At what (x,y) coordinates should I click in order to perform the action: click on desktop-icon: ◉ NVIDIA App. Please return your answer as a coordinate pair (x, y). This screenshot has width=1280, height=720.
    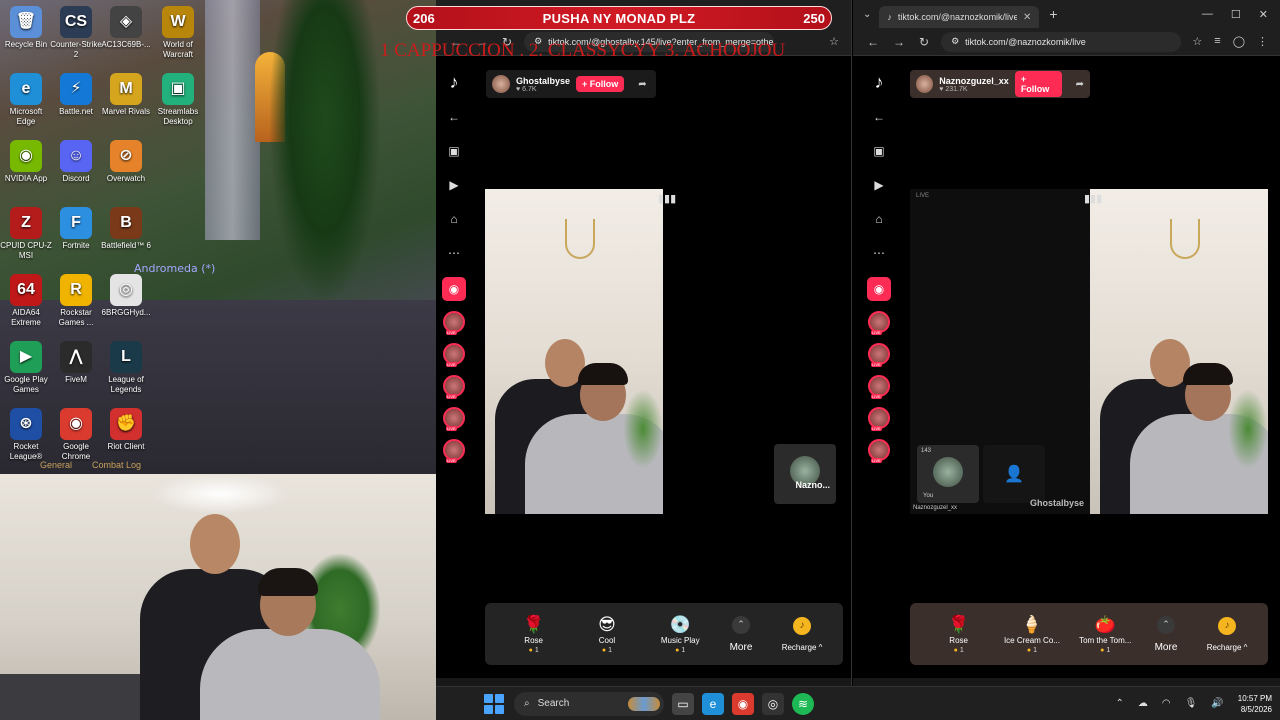
    Looking at the image, I should click on (26, 161).